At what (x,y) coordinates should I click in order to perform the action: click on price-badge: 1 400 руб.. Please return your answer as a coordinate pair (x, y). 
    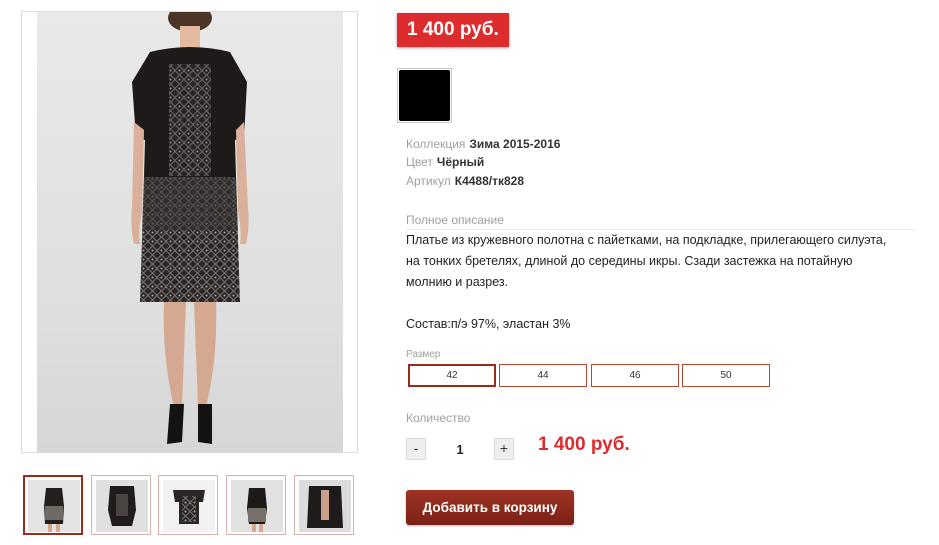
    Looking at the image, I should click on (453, 30).